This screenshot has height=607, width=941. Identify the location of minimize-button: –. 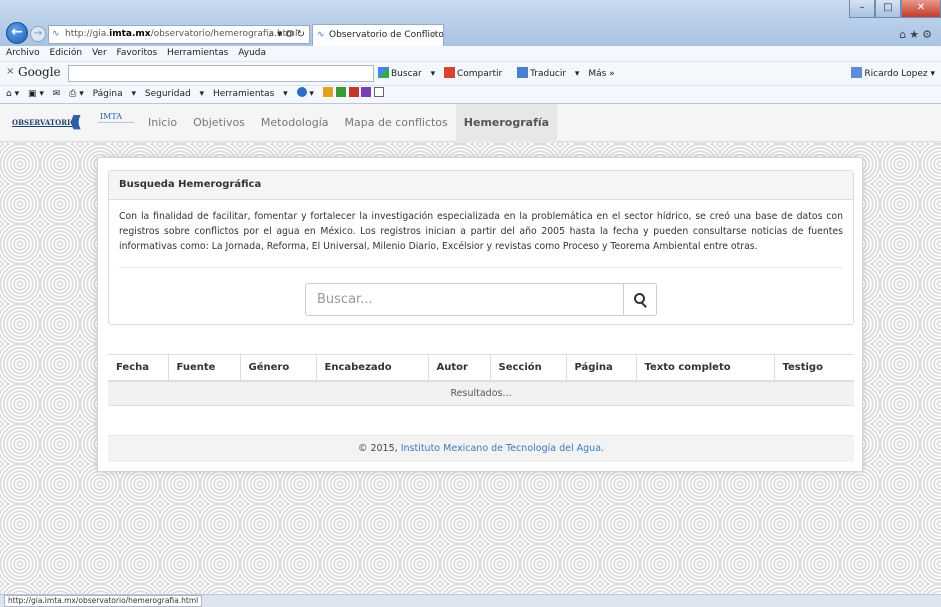
(862, 9).